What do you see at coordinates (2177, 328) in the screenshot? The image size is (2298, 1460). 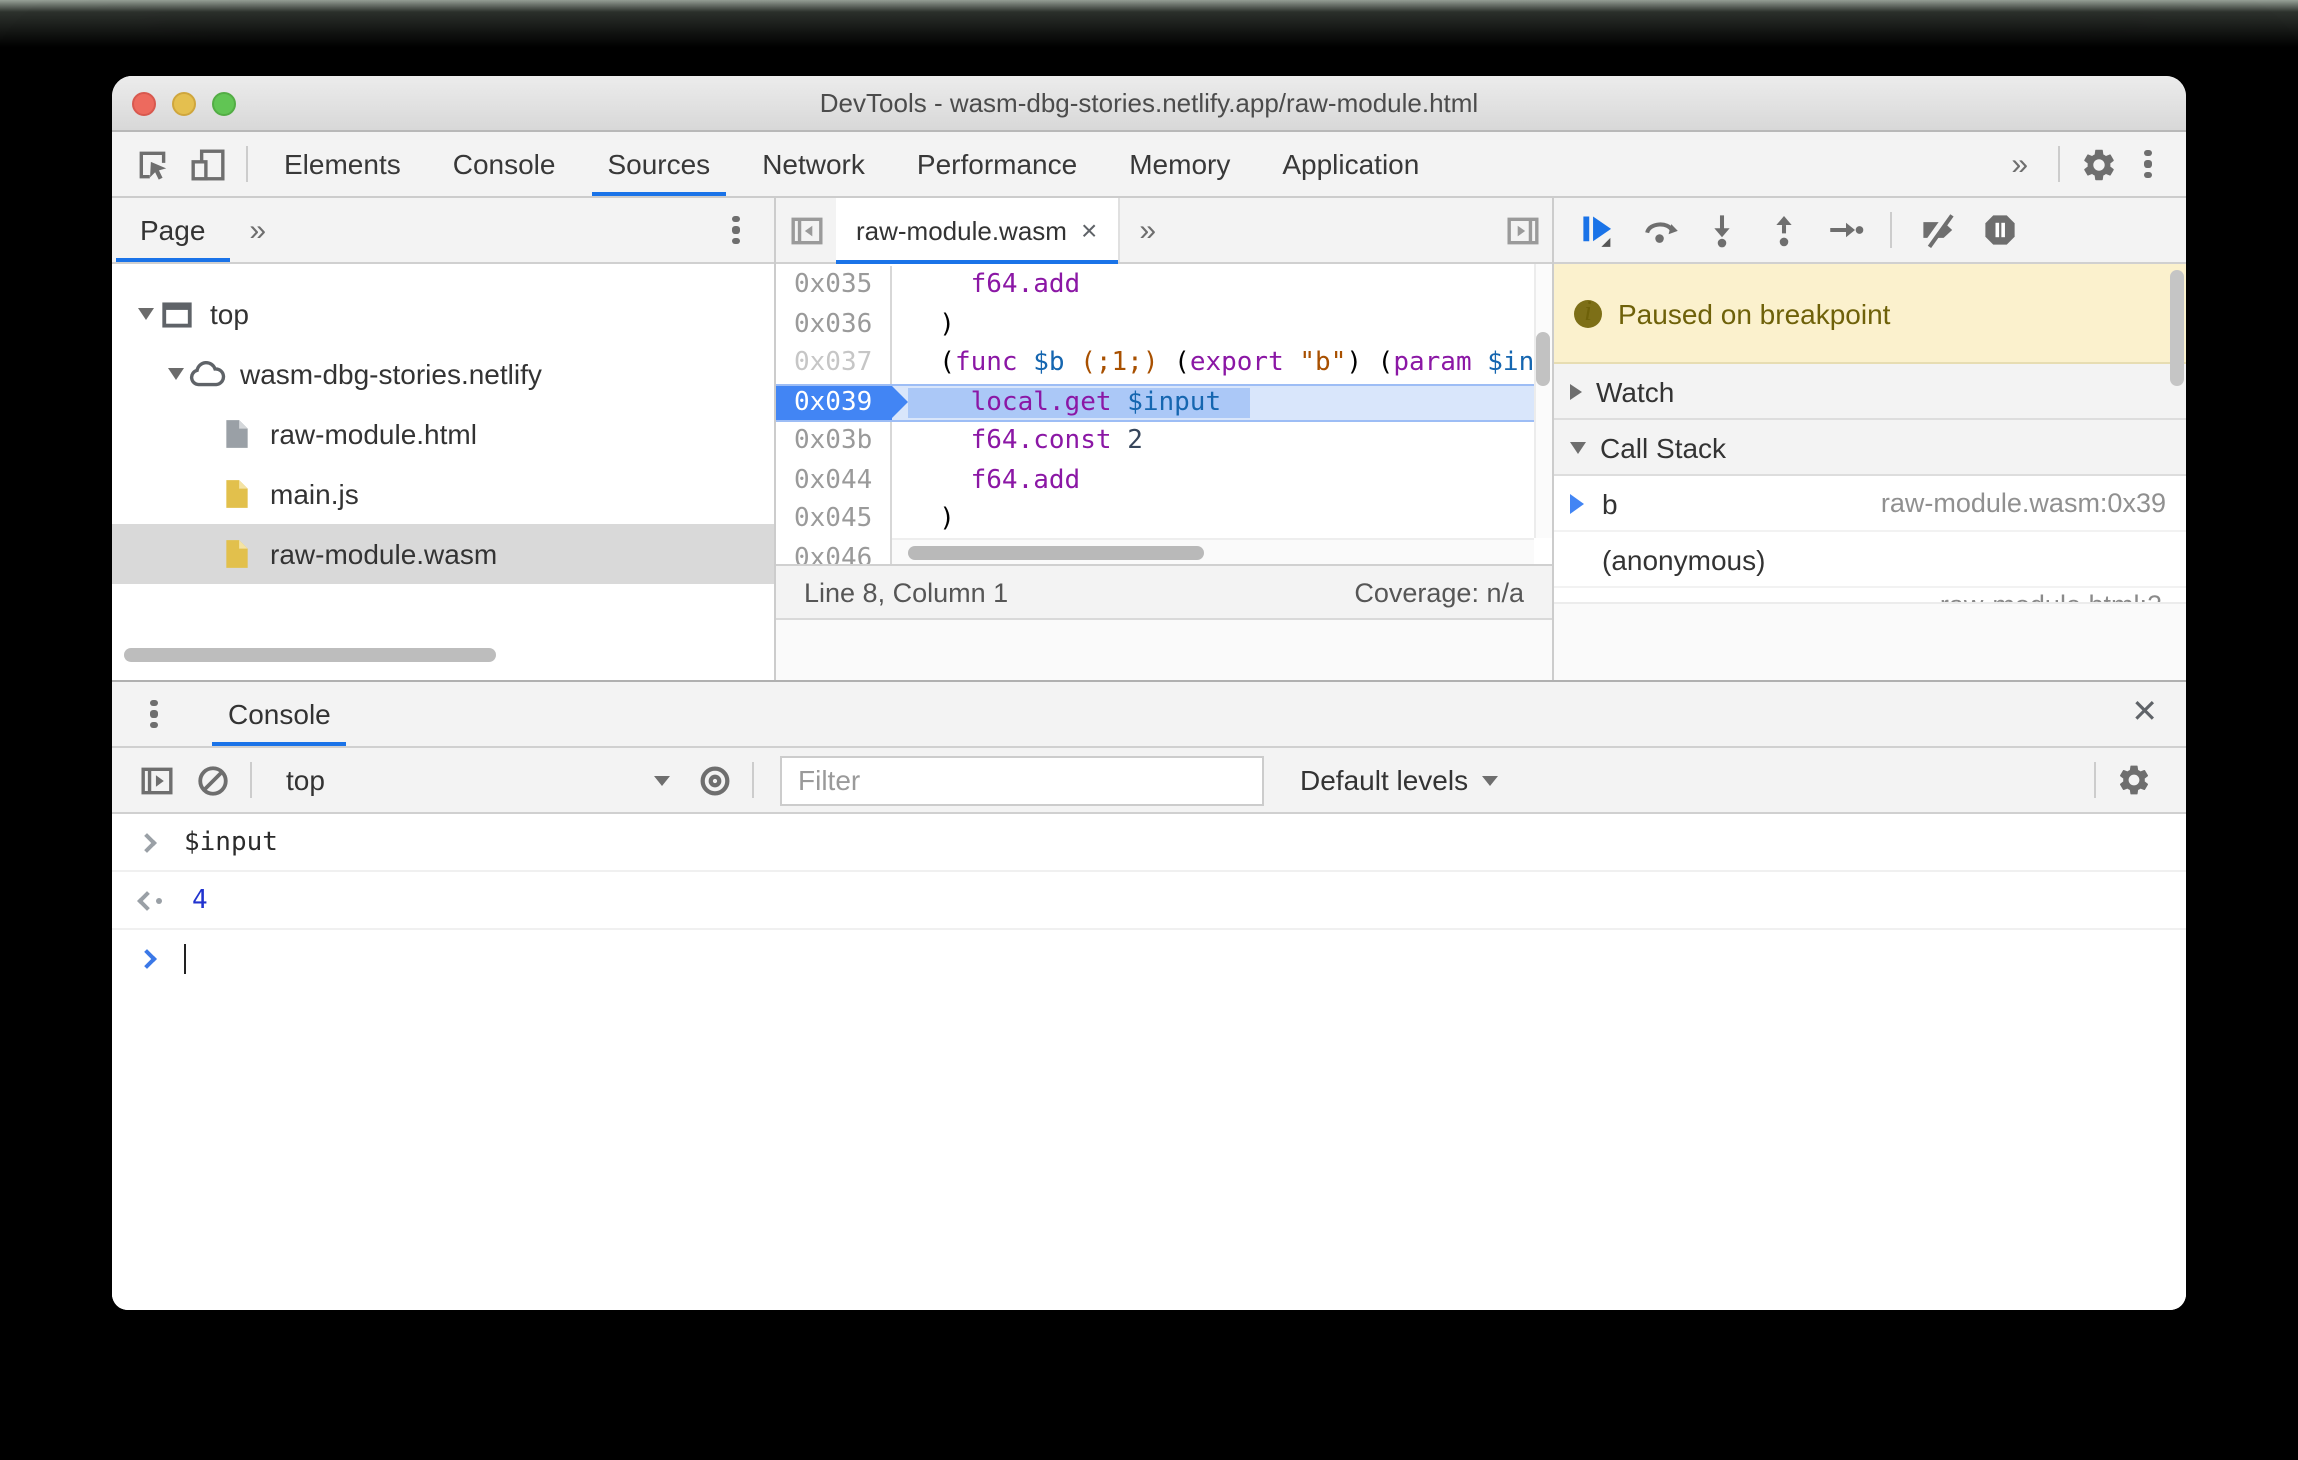 I see `debugger-vscrollbar-thumb` at bounding box center [2177, 328].